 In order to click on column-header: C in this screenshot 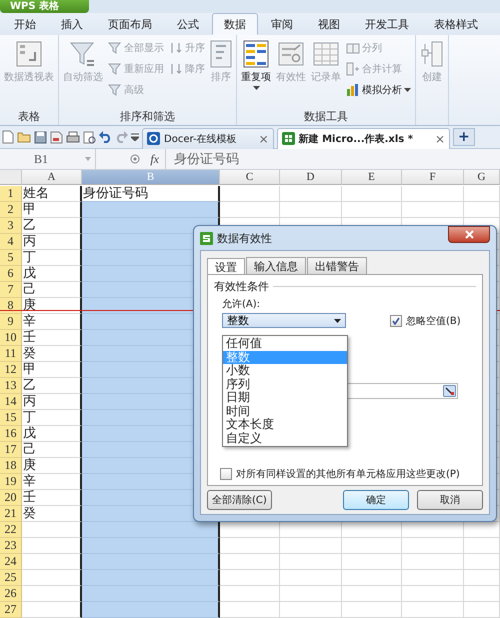, I will do `click(250, 177)`.